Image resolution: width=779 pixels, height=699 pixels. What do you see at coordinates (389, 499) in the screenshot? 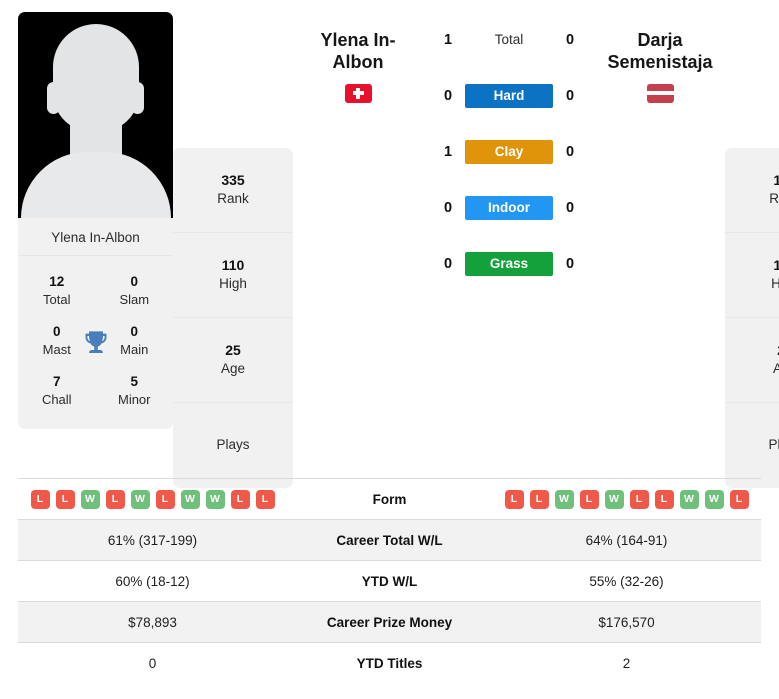
I see `row-label-form: Form` at bounding box center [389, 499].